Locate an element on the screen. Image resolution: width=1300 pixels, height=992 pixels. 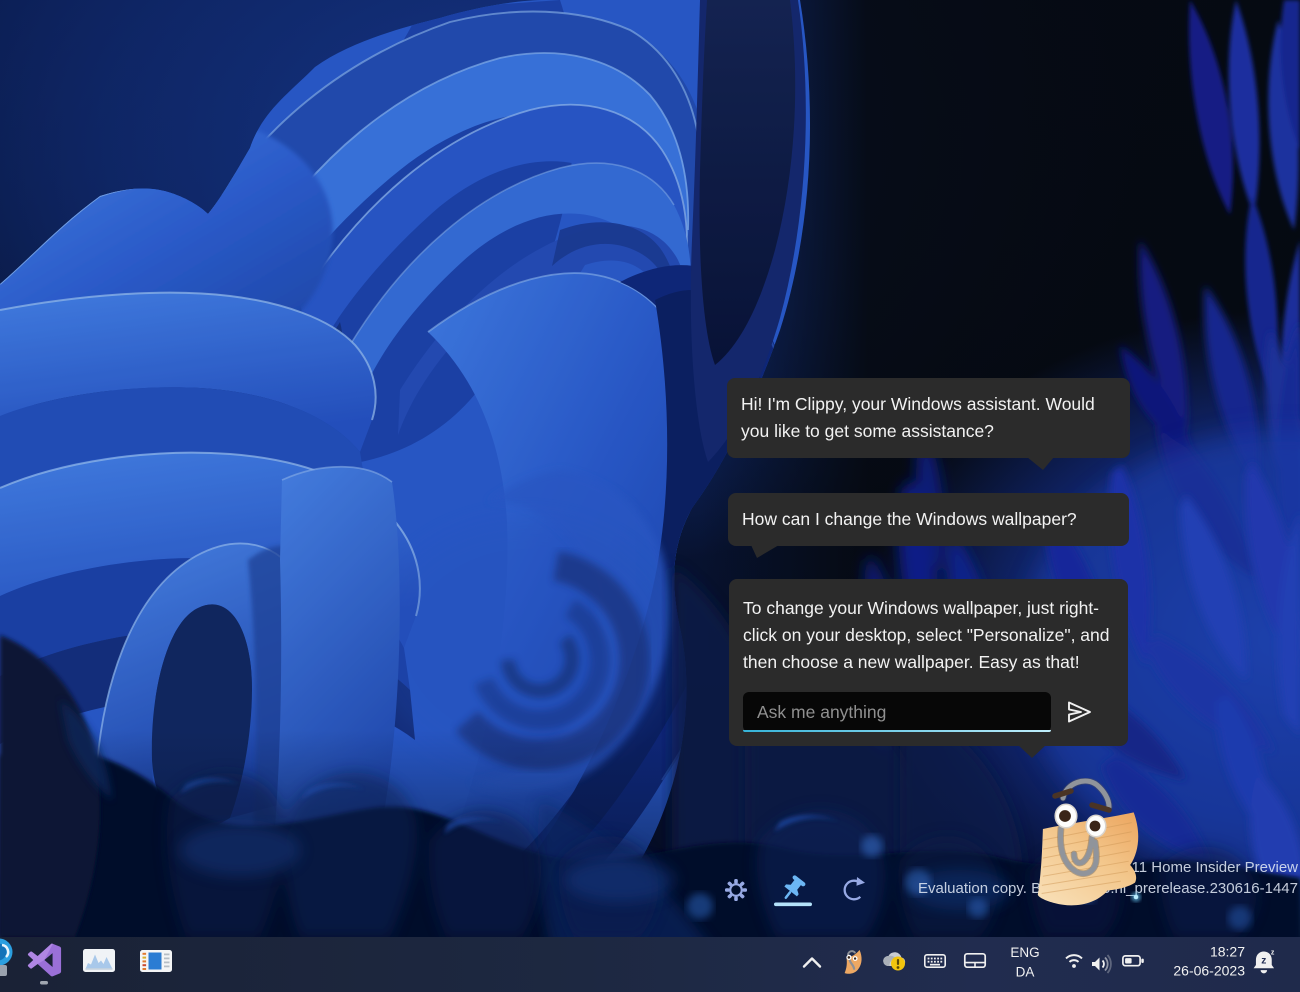
svg-text: 26-06-2023 is located at coordinates (1209, 971).